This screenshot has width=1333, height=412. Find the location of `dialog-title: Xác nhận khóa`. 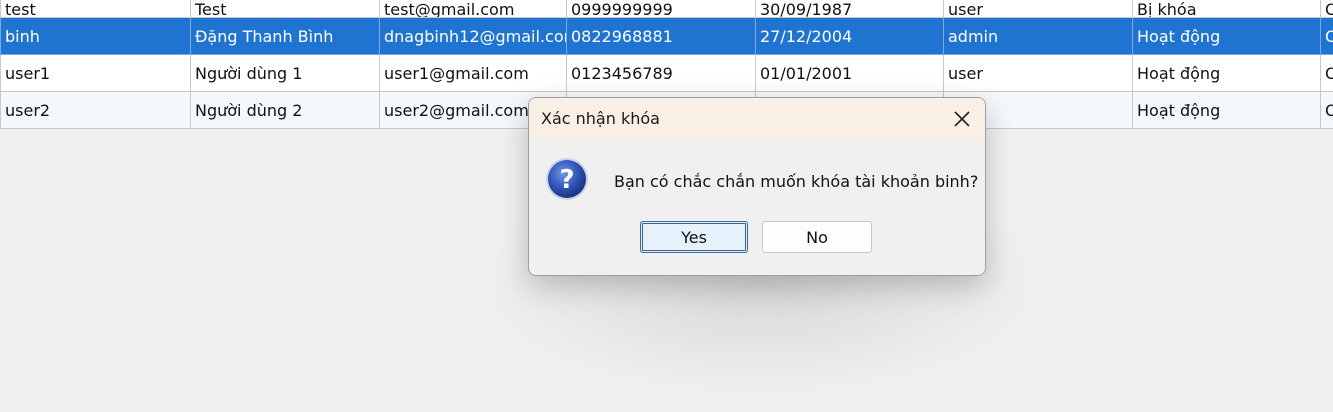

dialog-title: Xác nhận khóa is located at coordinates (600, 118).